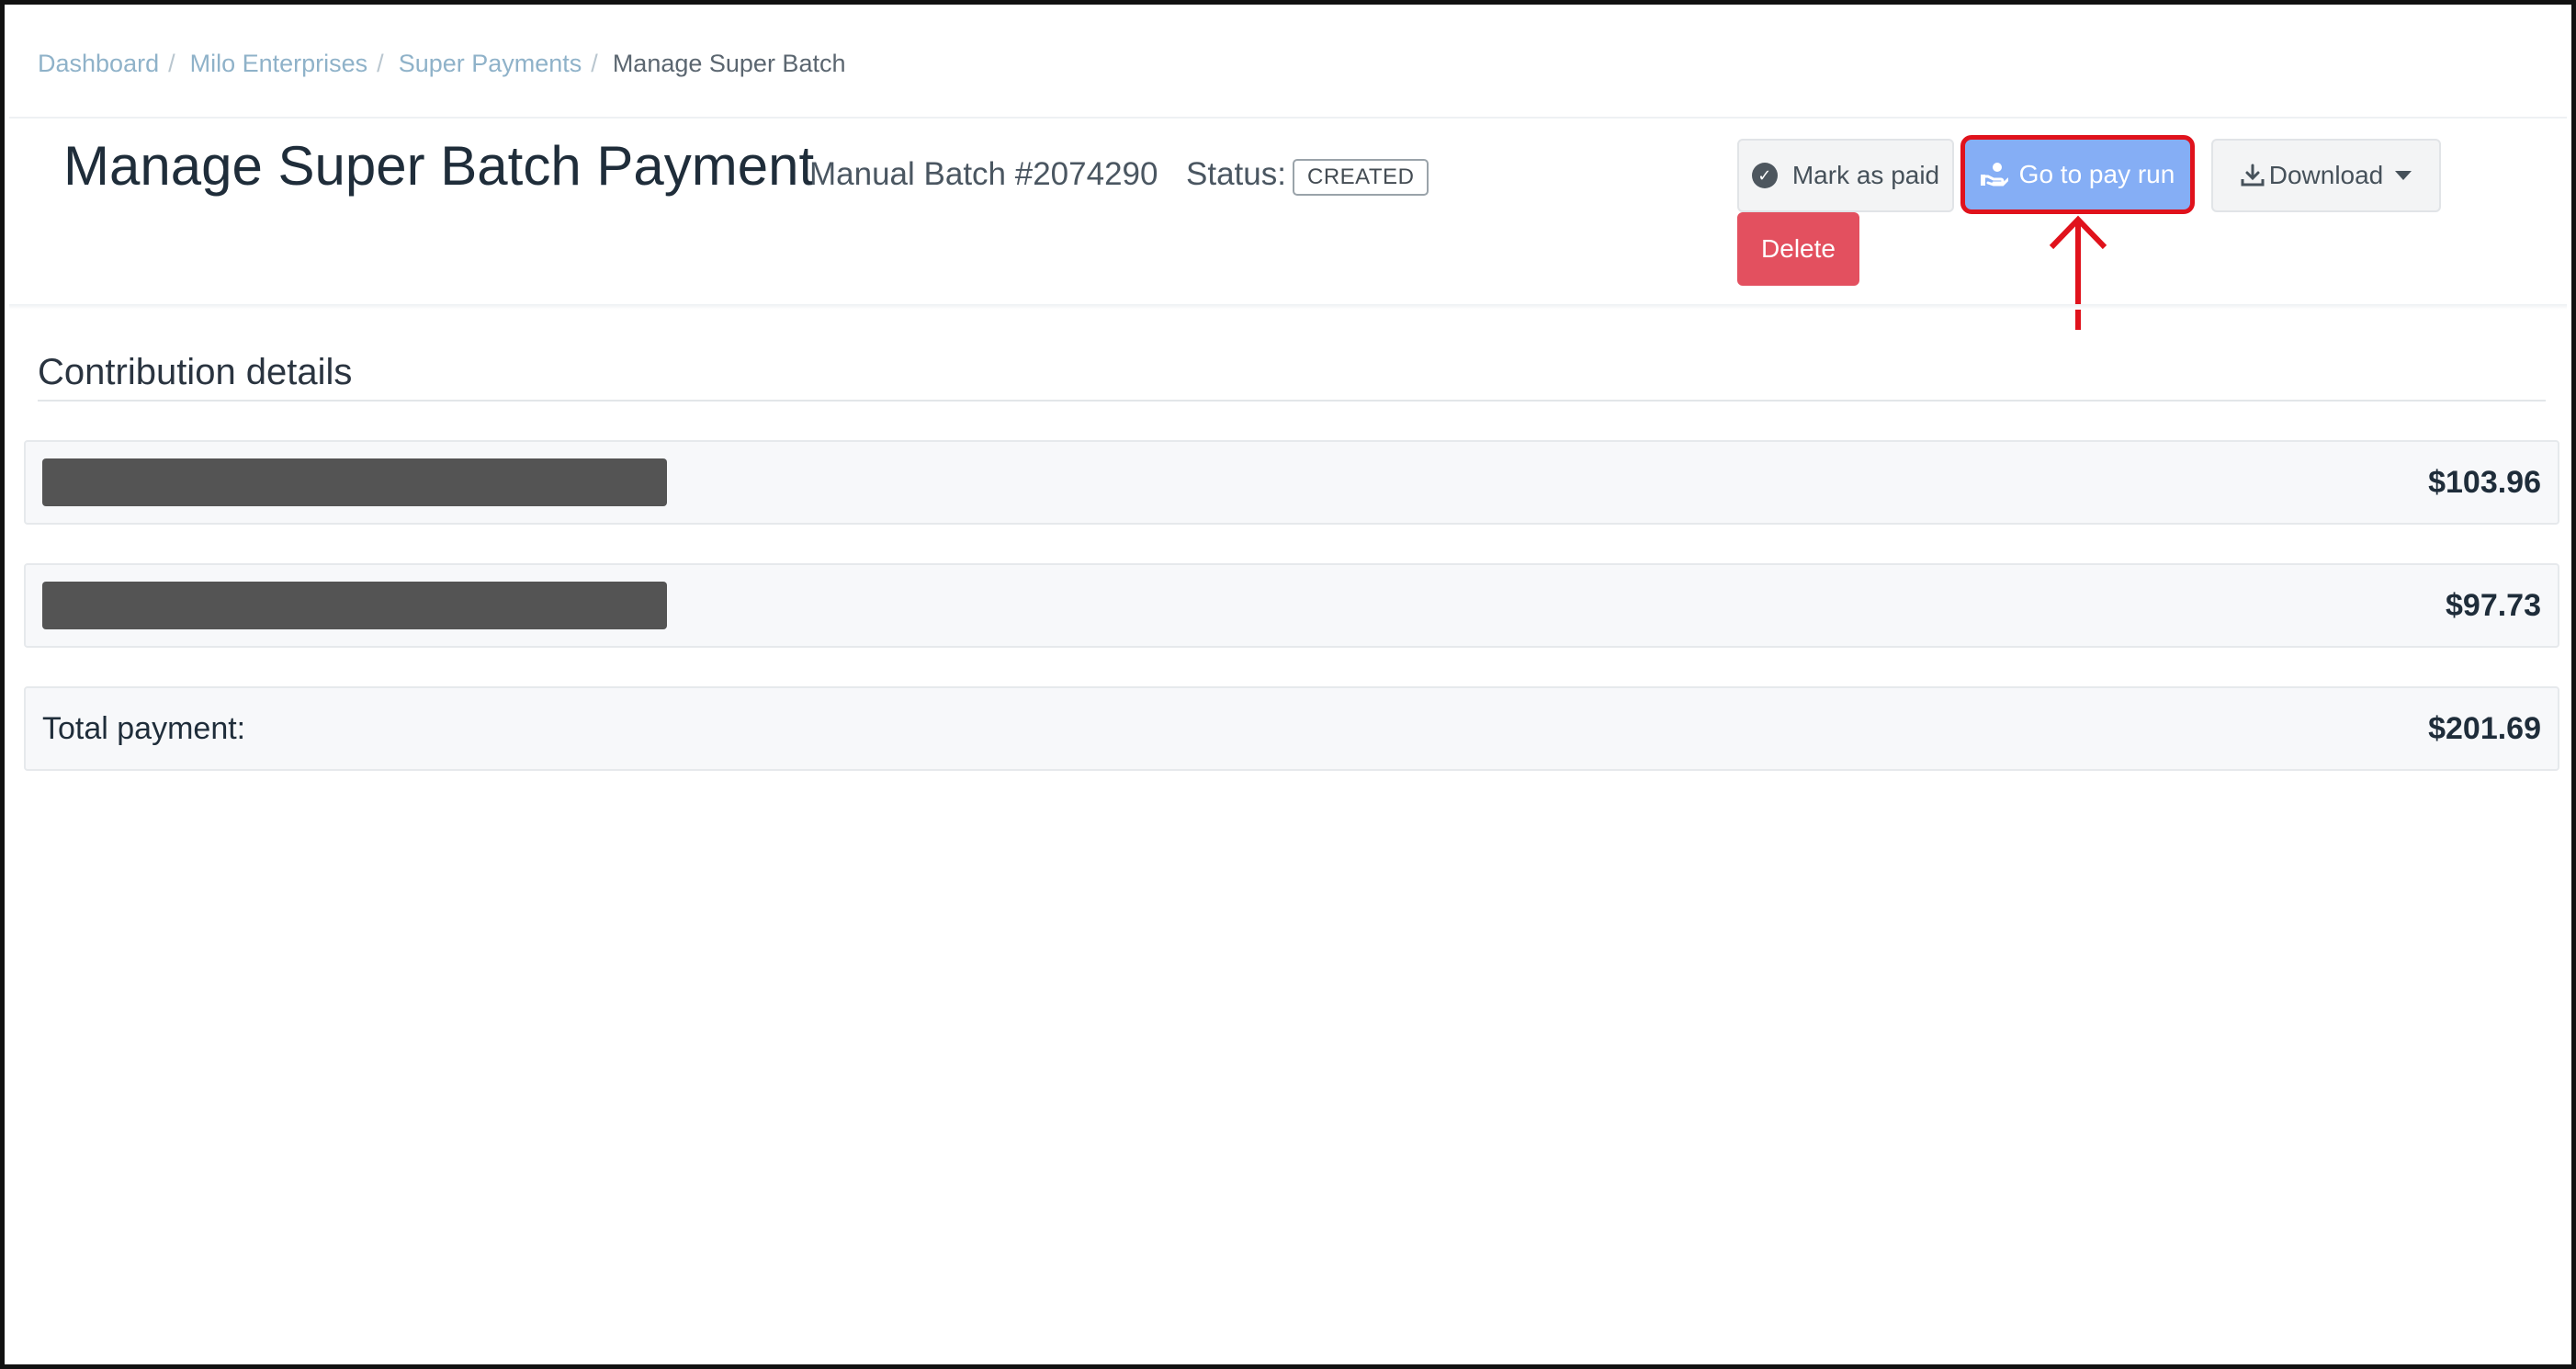  Describe the element at coordinates (195, 372) in the screenshot. I see `section-title: Contribution details` at that location.